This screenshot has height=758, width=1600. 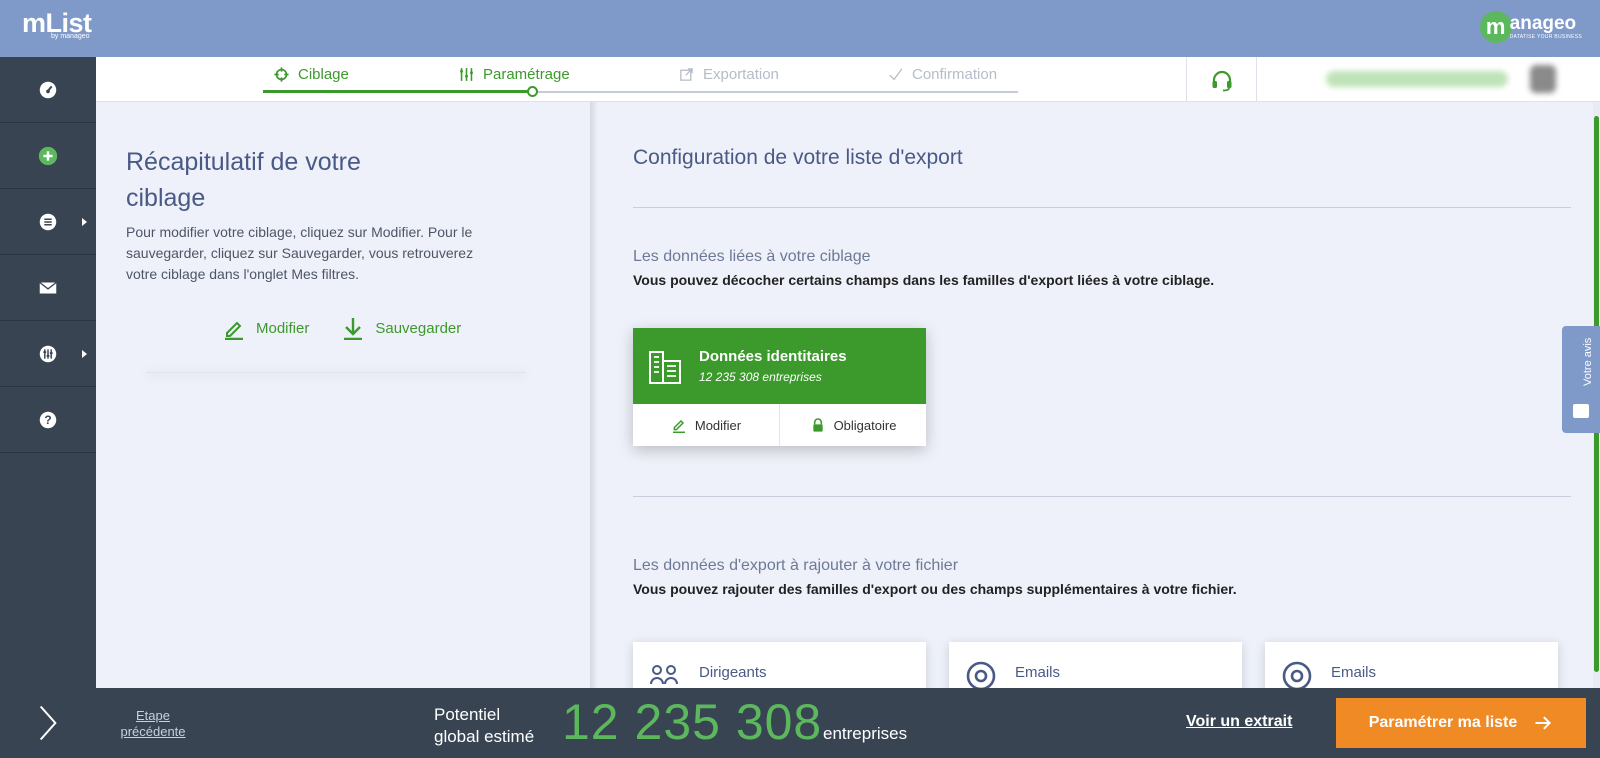 I want to click on sidebar-item-add, so click(x=48, y=156).